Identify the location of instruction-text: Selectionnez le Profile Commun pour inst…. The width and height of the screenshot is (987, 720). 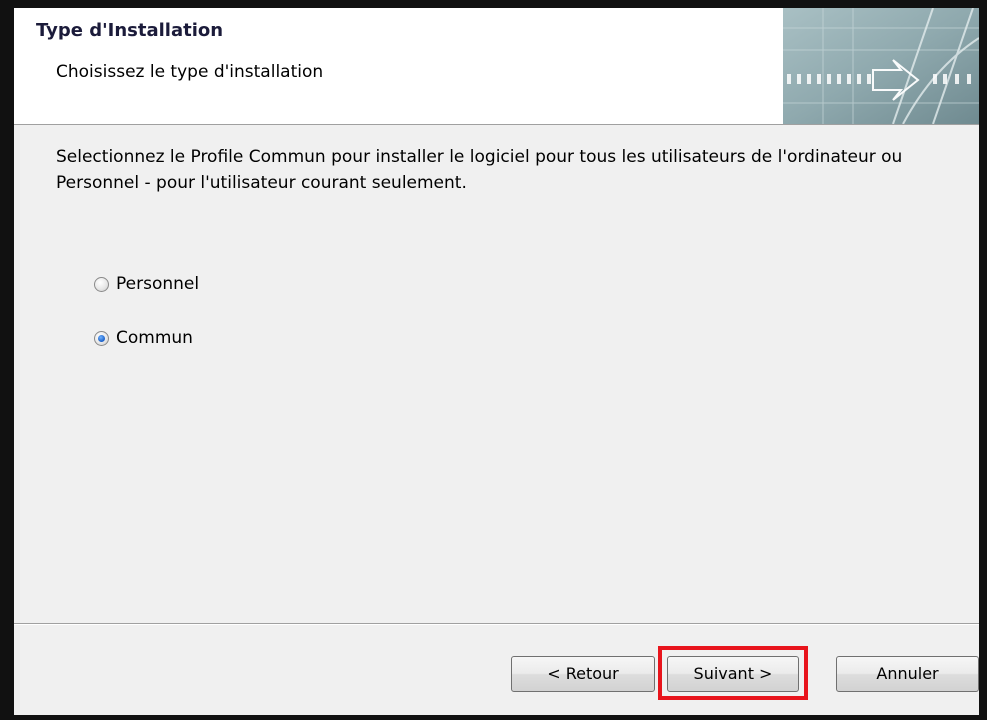
(479, 170).